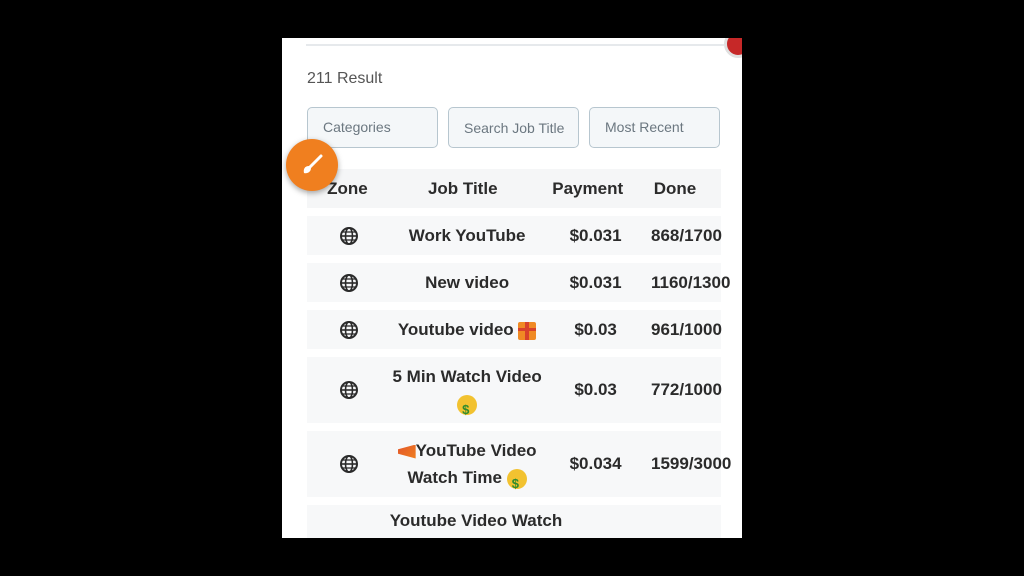  What do you see at coordinates (476, 450) in the screenshot?
I see `job-title: YouTube Video` at bounding box center [476, 450].